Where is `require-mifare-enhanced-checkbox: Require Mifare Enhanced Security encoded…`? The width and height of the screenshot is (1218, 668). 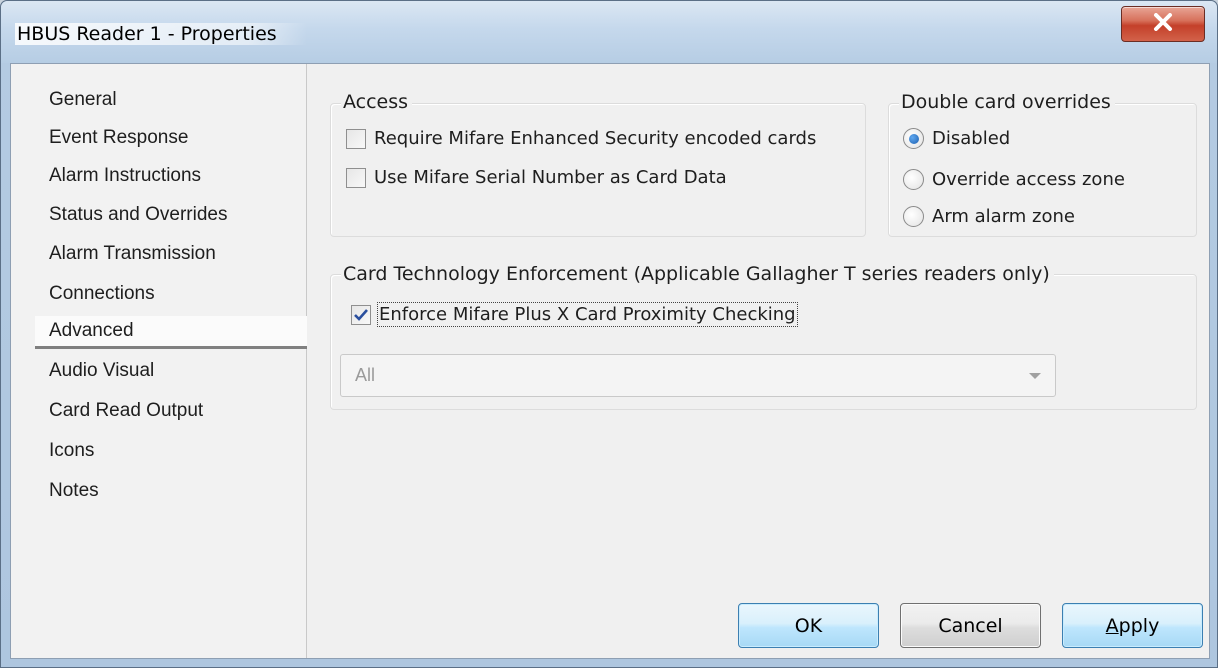 require-mifare-enhanced-checkbox: Require Mifare Enhanced Security encoded… is located at coordinates (581, 138).